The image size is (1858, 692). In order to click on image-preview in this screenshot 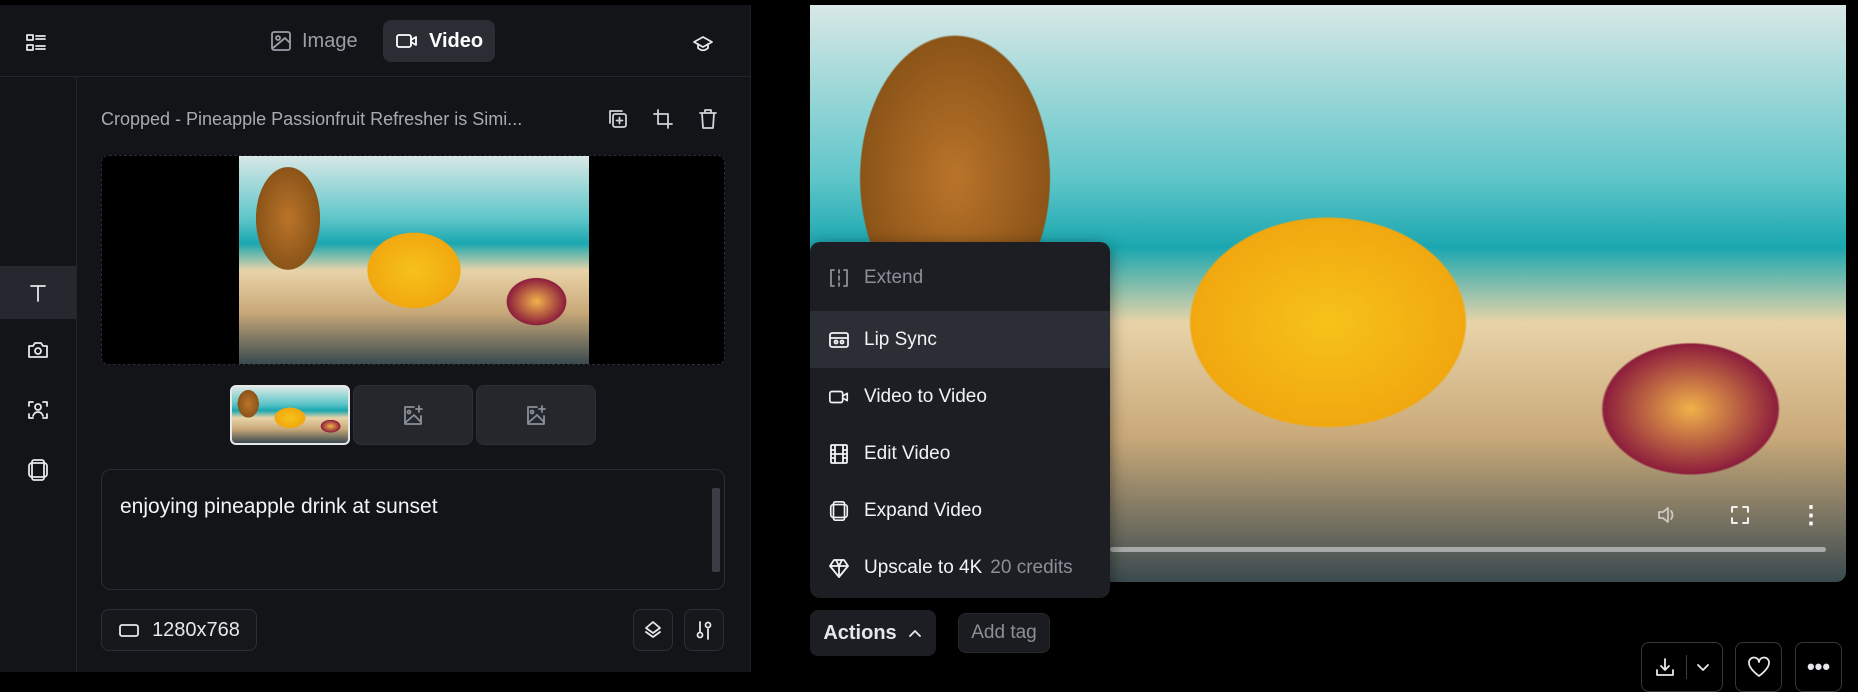, I will do `click(413, 260)`.